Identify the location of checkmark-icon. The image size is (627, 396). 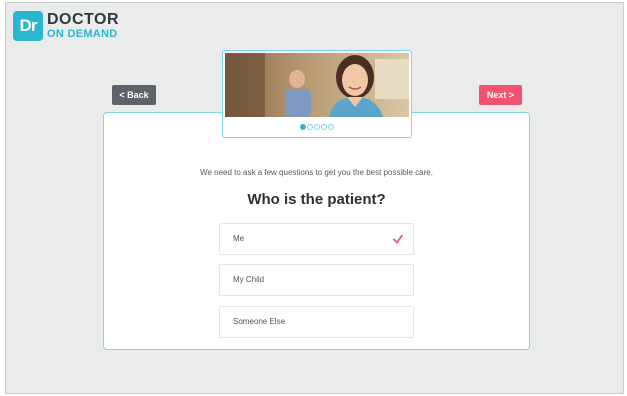
(398, 239).